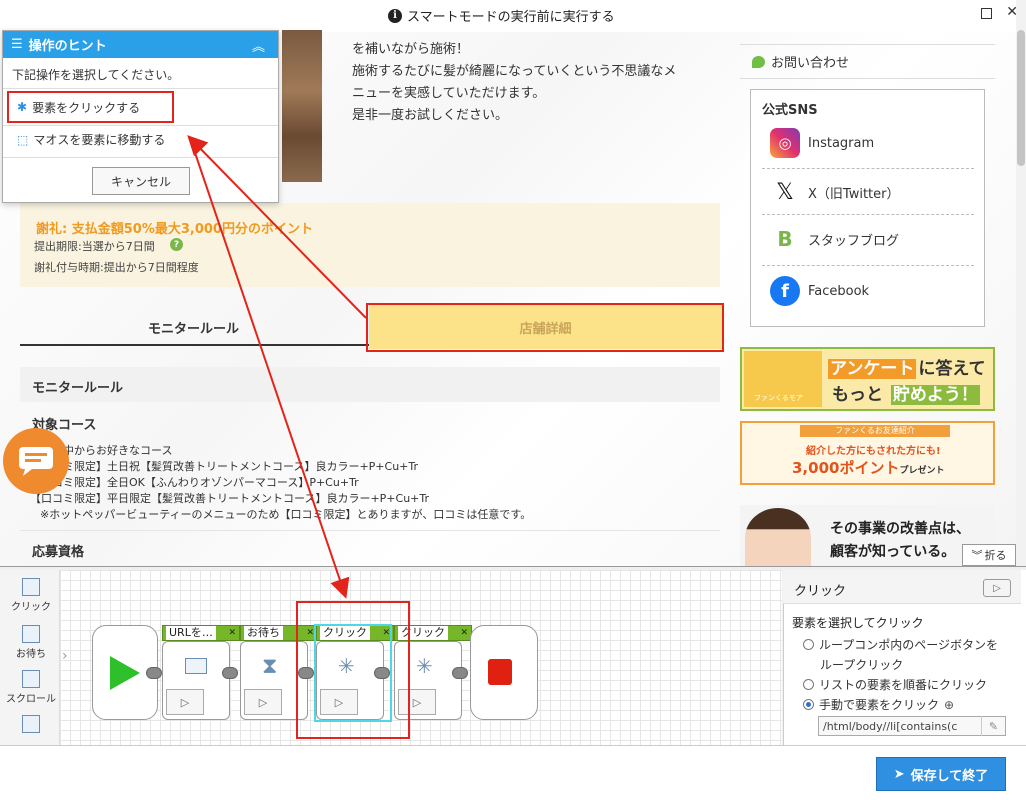  I want to click on arrow-hint-to-block, so click(269, 368).